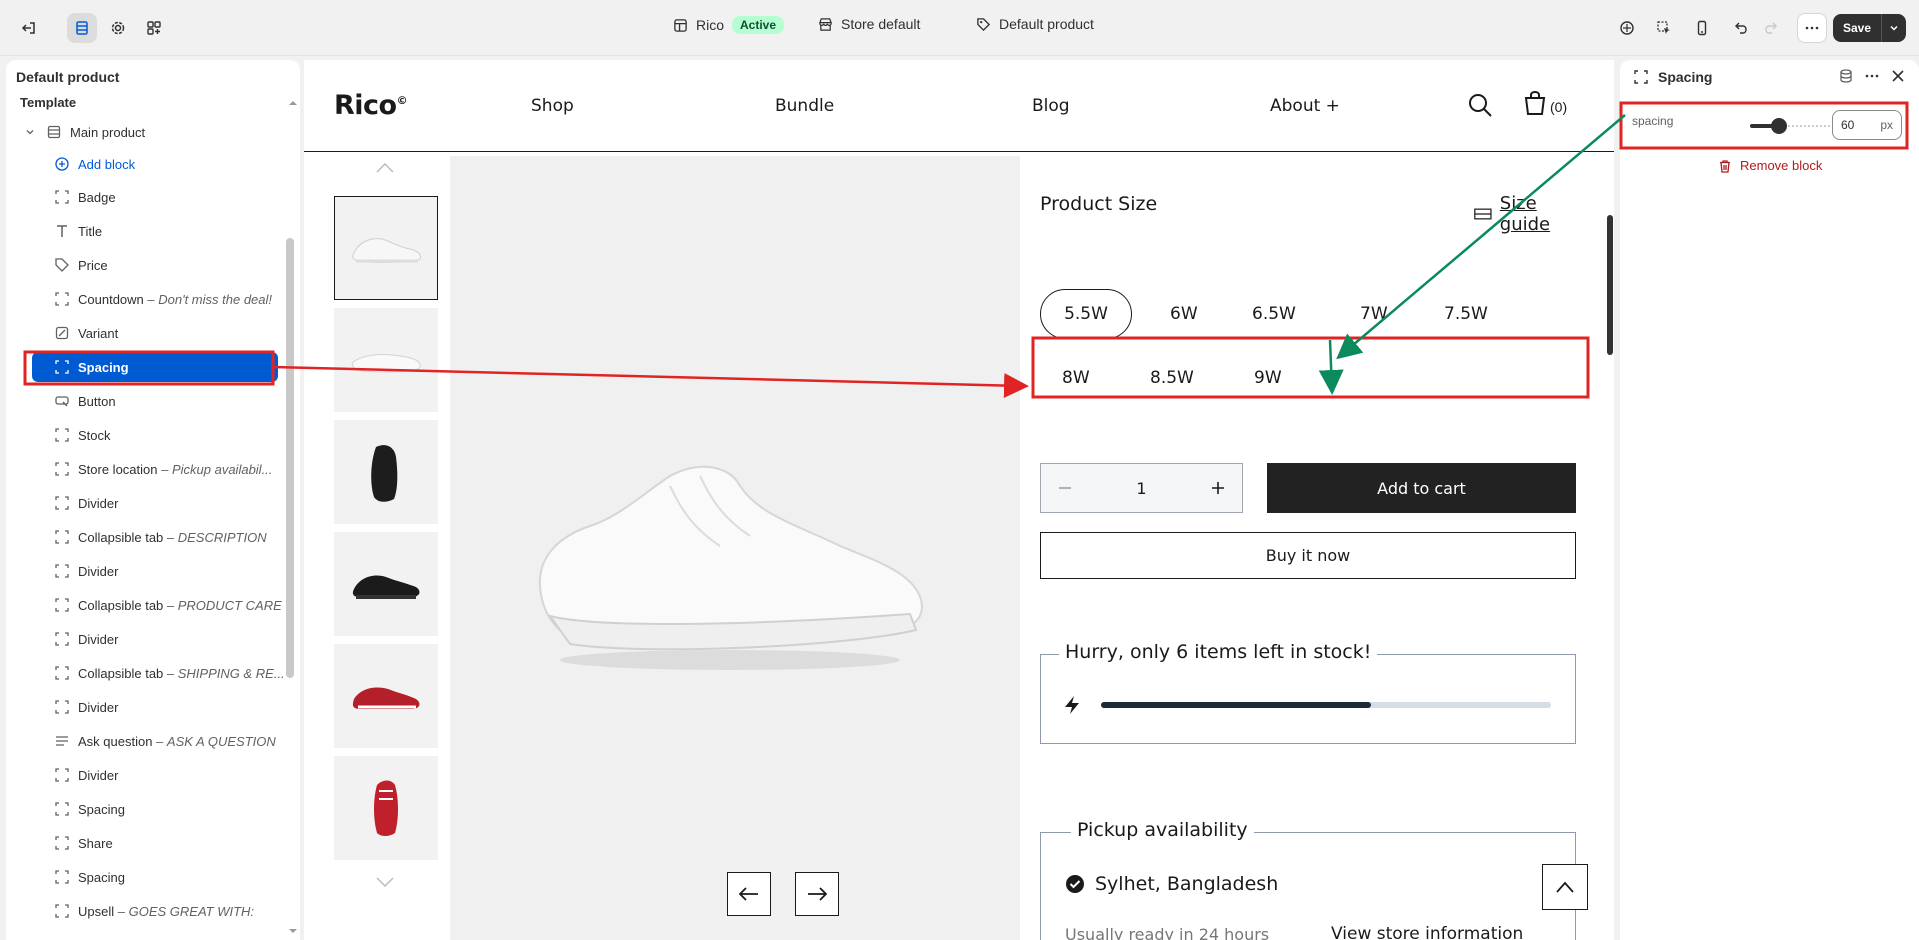  I want to click on ellipsis-icon, so click(1872, 76).